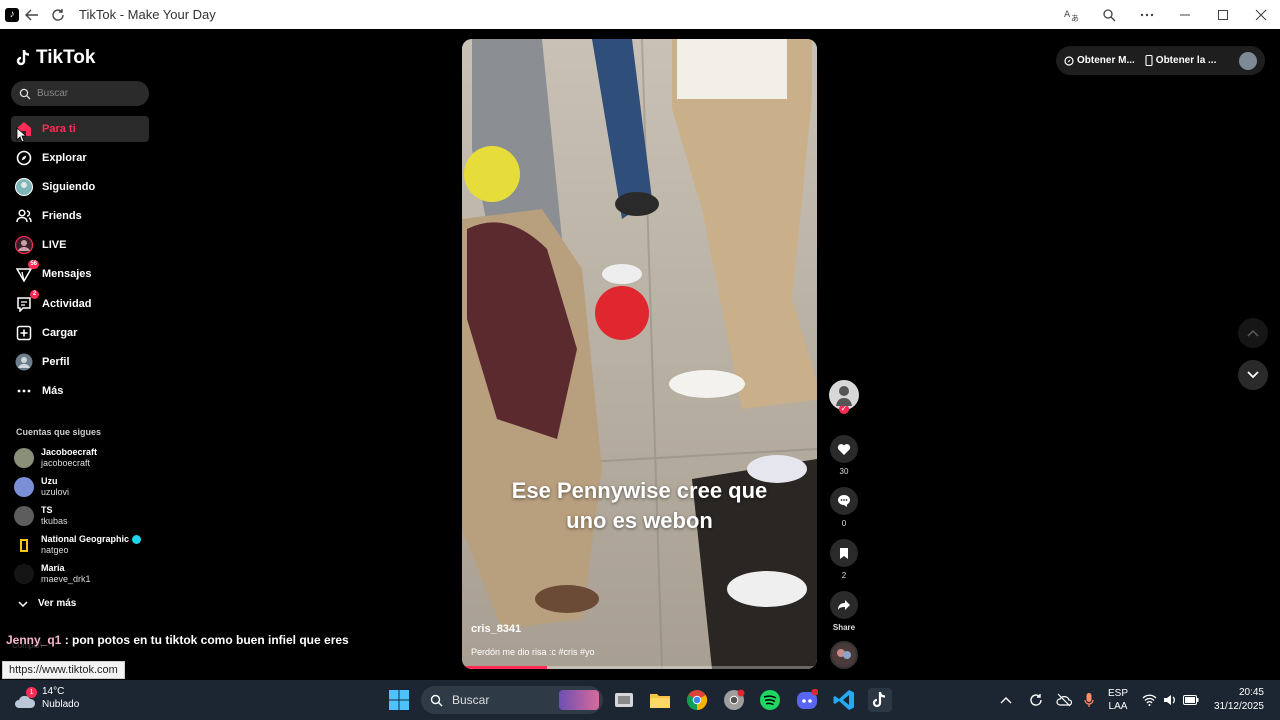 The image size is (1280, 720). What do you see at coordinates (1147, 15) in the screenshot?
I see `more-options-button` at bounding box center [1147, 15].